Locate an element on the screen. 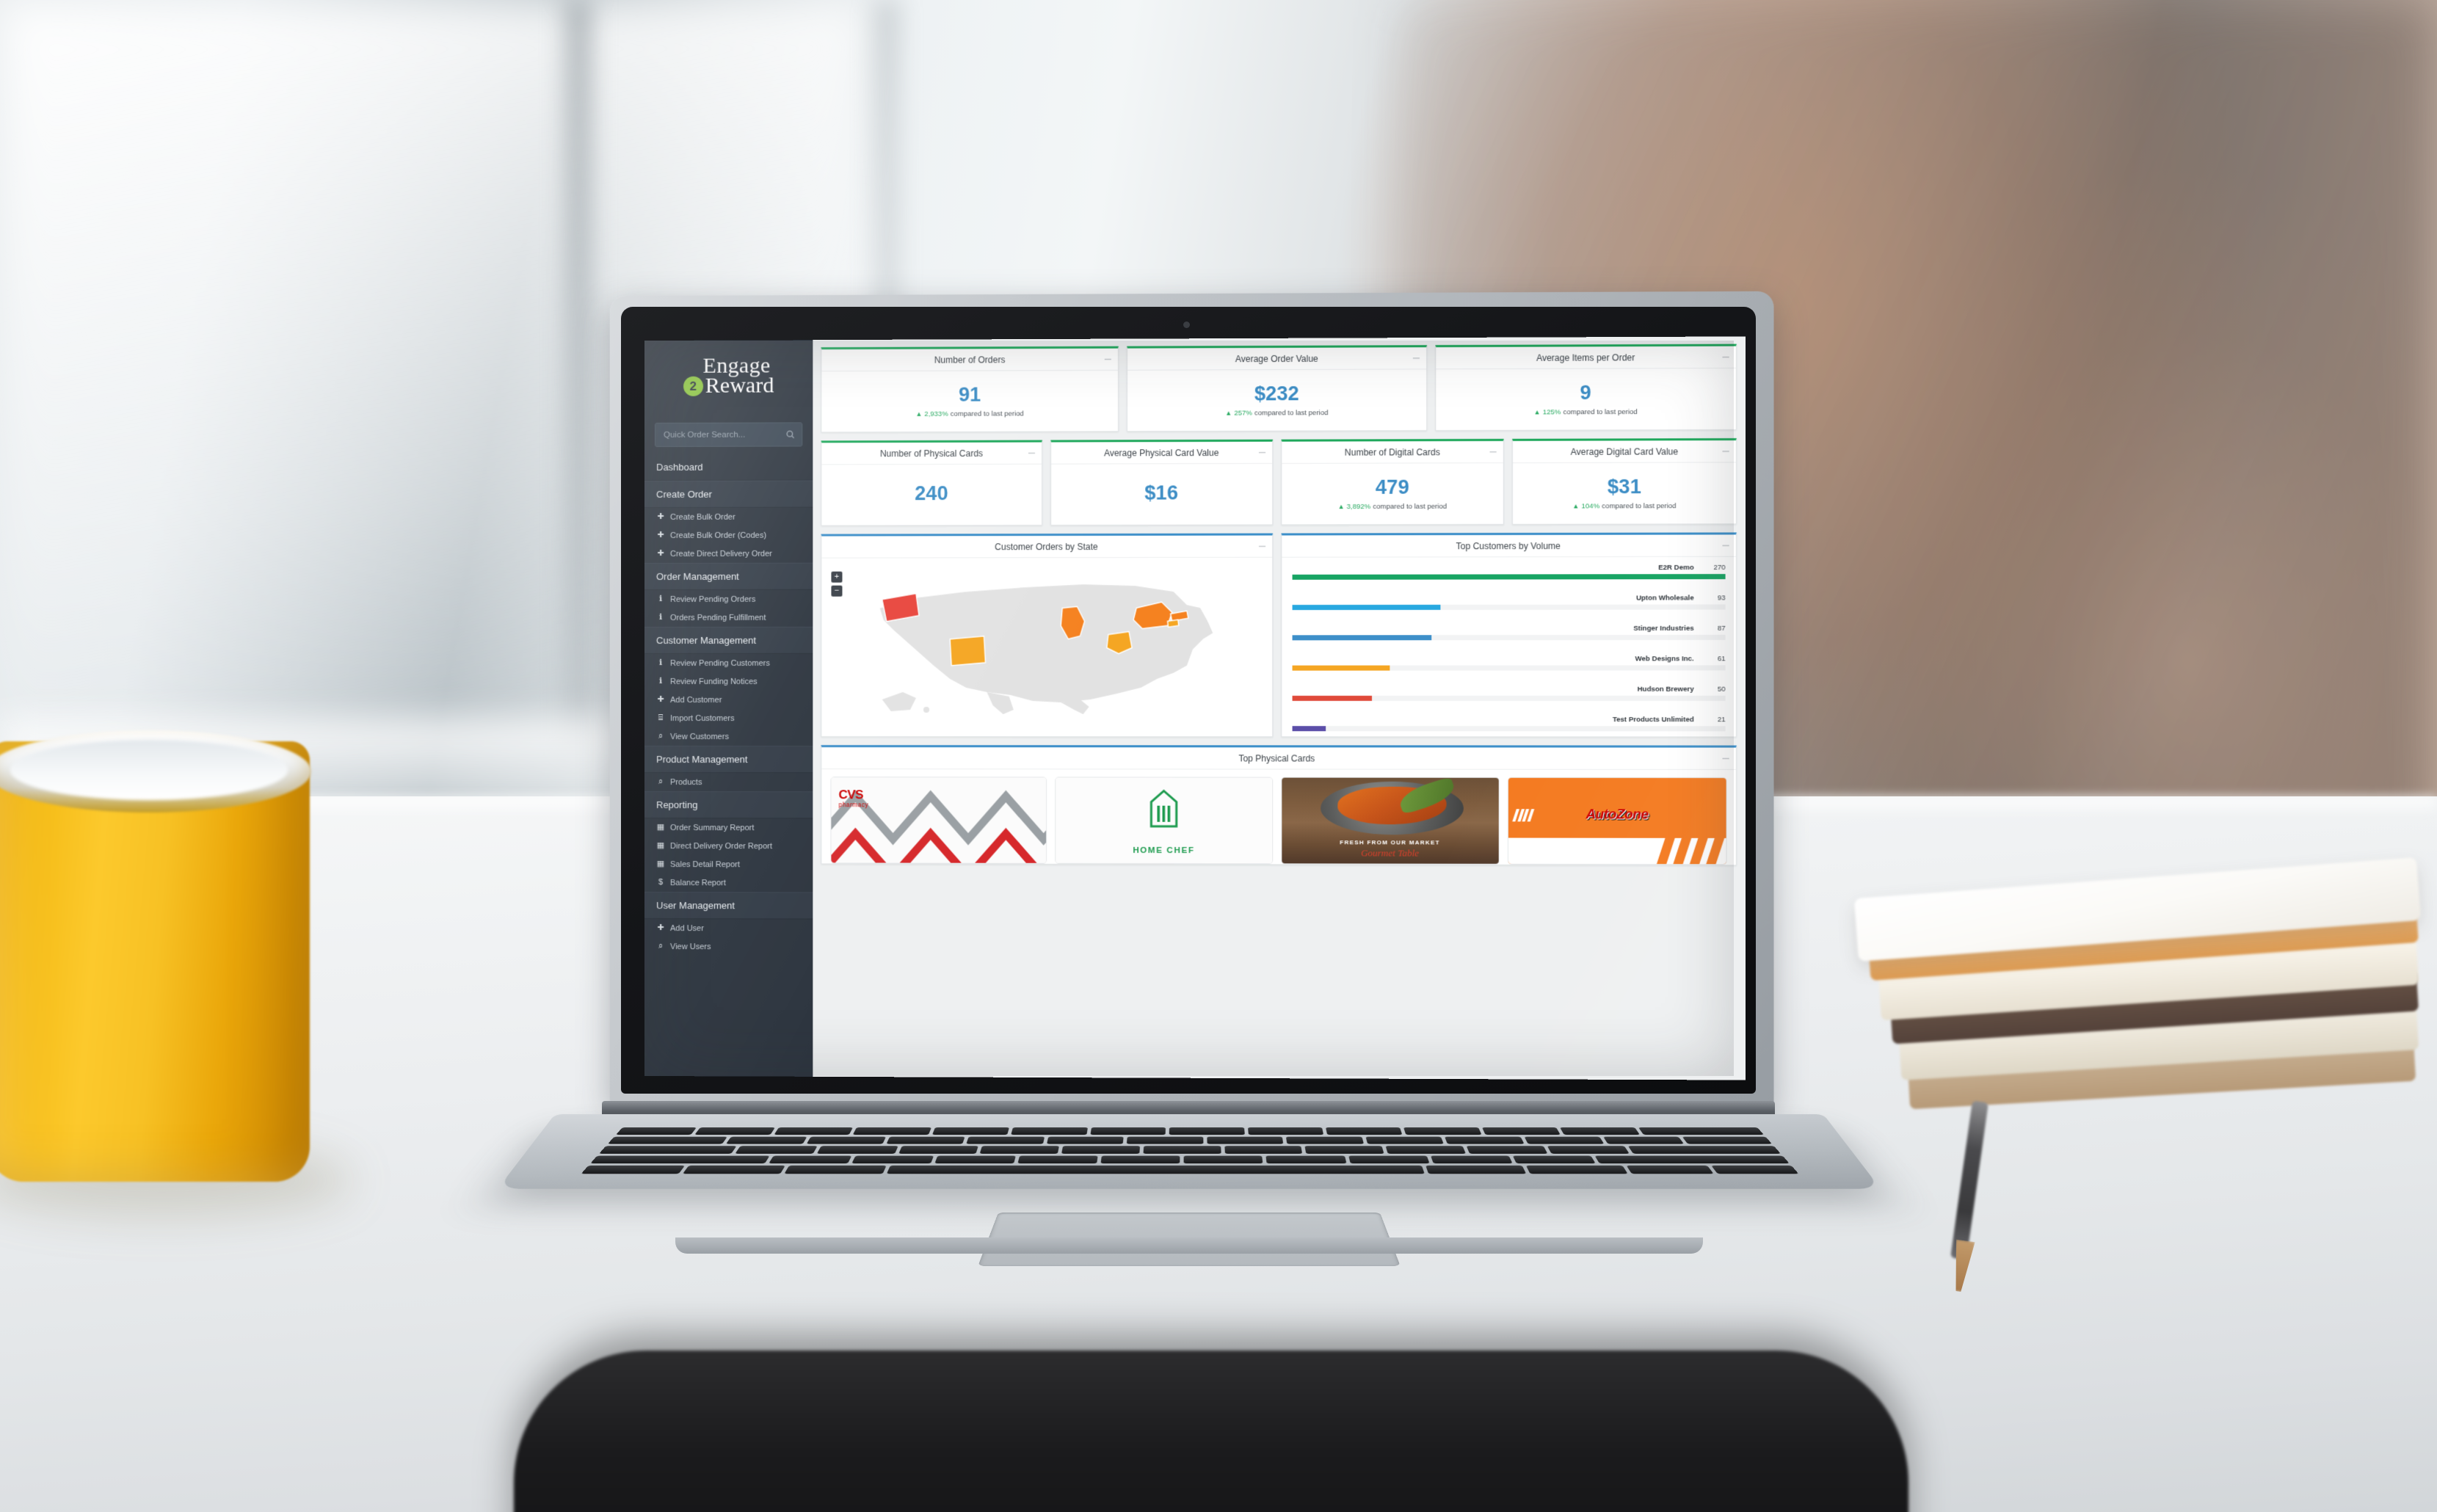  sidebar-item-add-customer: ✚ Add Customer is located at coordinates (728, 700).